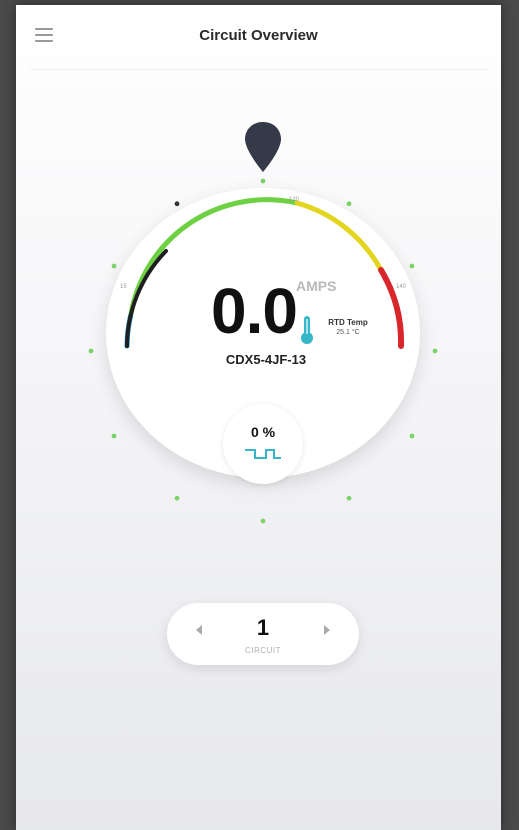 This screenshot has width=519, height=830. Describe the element at coordinates (266, 359) in the screenshot. I see `circuit-id: CDX5-4JF-13` at that location.